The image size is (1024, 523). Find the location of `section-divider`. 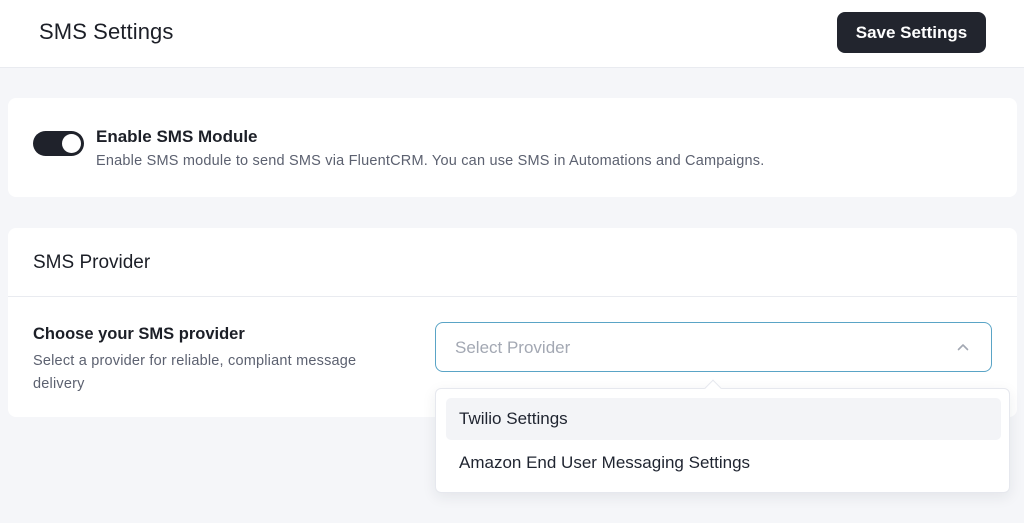

section-divider is located at coordinates (512, 296).